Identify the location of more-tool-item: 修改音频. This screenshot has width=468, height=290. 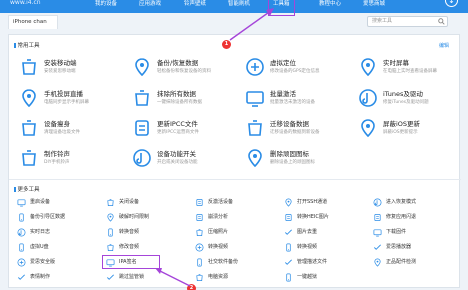
(156, 248).